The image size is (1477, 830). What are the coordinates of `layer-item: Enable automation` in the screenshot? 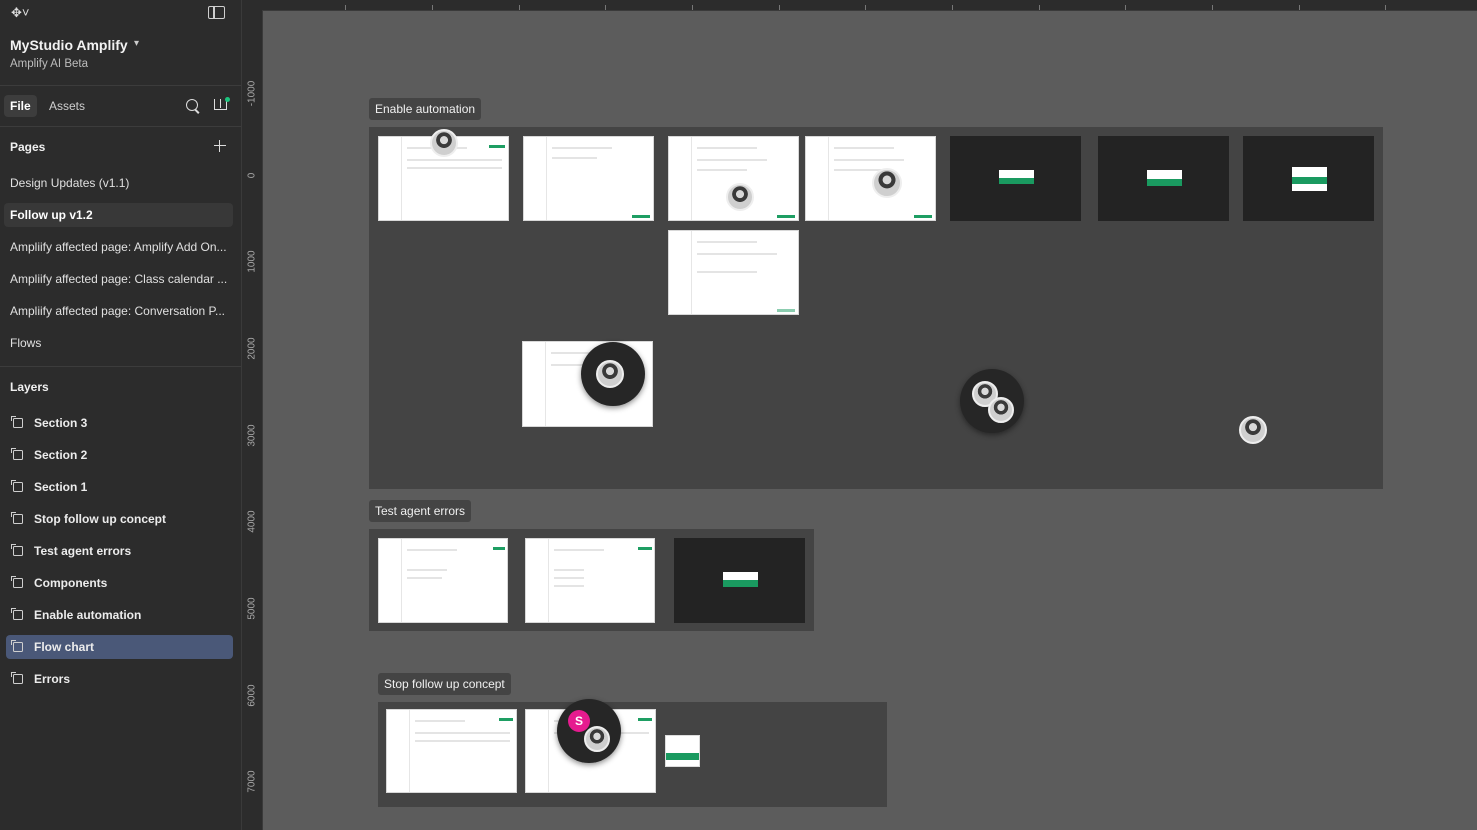 It's located at (119, 615).